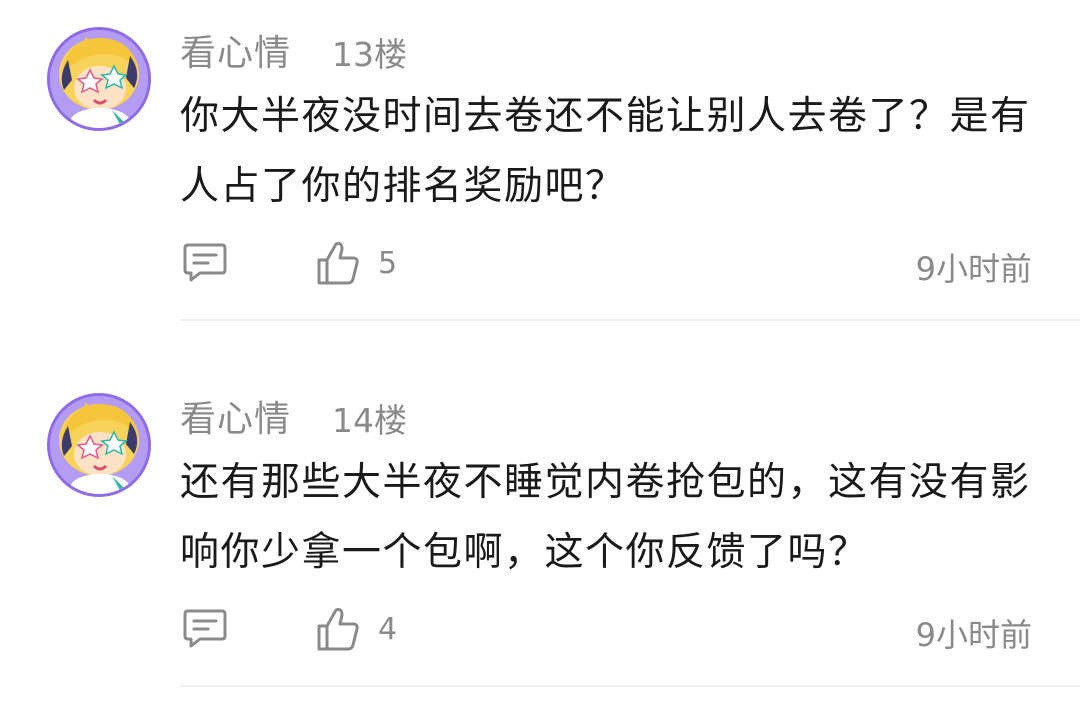 The image size is (1080, 708). I want to click on comment-text: 还有那些大半夜不睡觉内卷抢包的，这有没有影响你少拿一个包啊，这个你反馈了吗？, so click(605, 517).